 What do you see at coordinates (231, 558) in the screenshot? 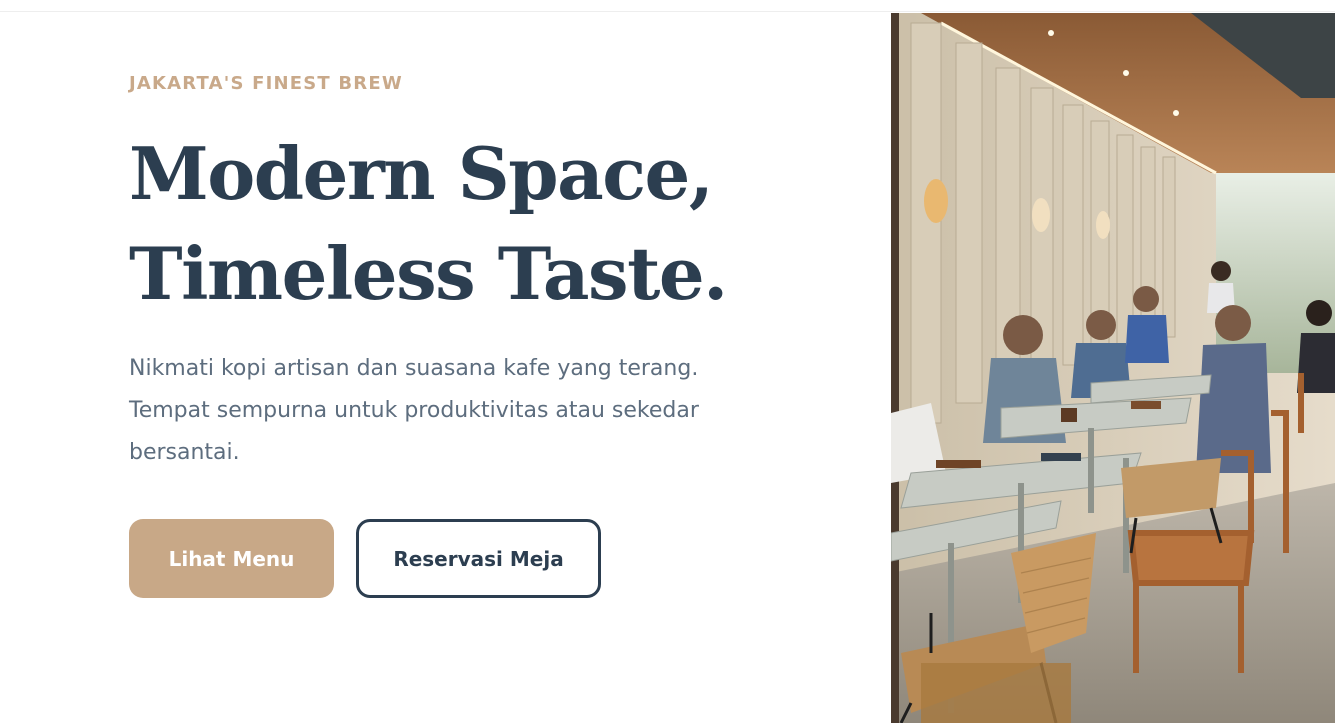
I see `view-menu-button: Lihat Menu` at bounding box center [231, 558].